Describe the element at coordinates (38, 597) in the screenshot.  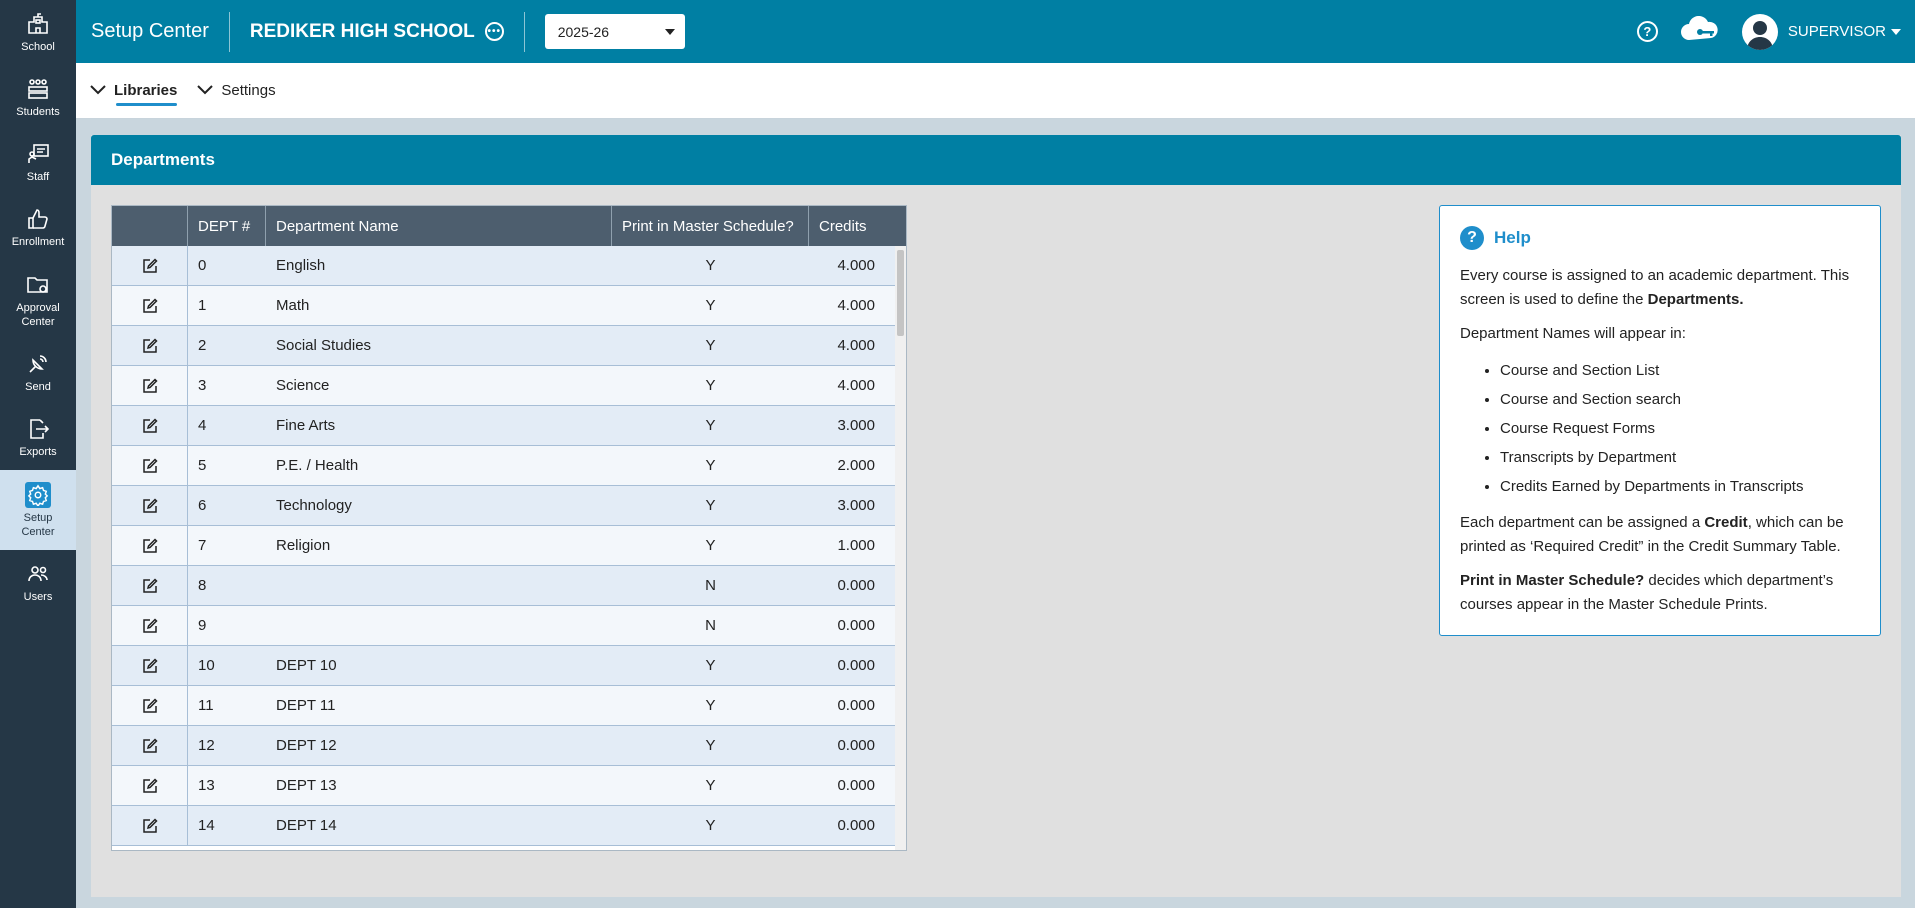
I see `sidebar-item-label: Users` at that location.